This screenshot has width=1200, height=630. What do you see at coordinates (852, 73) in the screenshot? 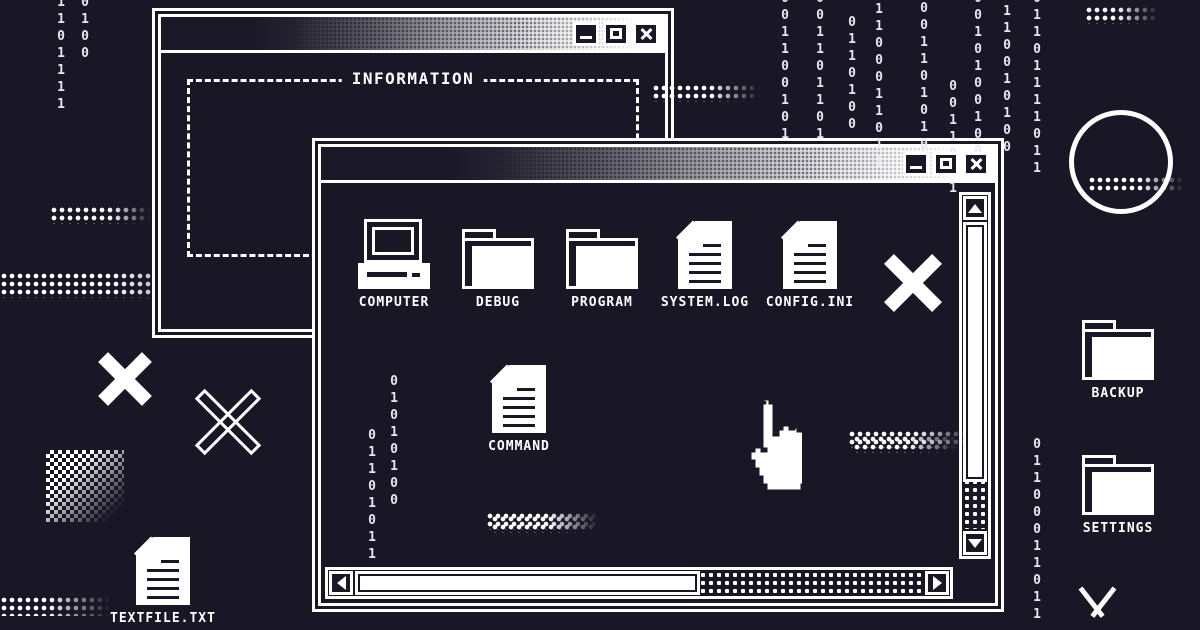
I see `binary-rain-column: 0 1 1 0 1 0 0` at bounding box center [852, 73].